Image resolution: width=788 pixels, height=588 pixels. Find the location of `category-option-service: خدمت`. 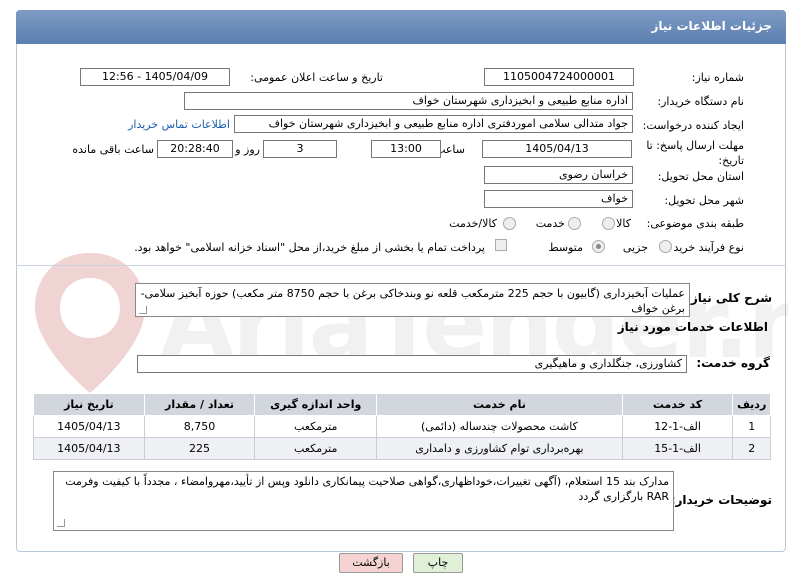

category-option-service: خدمت is located at coordinates (550, 223).